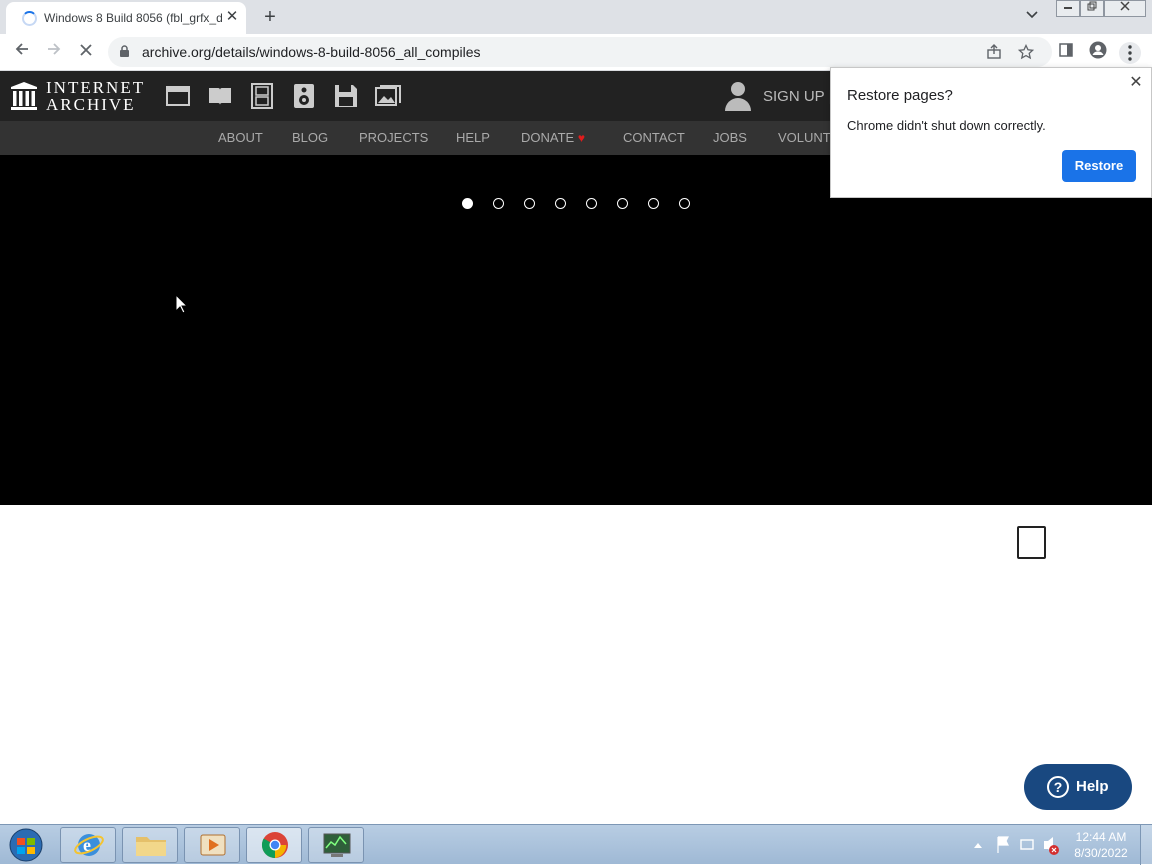 The width and height of the screenshot is (1152, 867). Describe the element at coordinates (738, 96) in the screenshot. I see `user-avatar-icon` at that location.